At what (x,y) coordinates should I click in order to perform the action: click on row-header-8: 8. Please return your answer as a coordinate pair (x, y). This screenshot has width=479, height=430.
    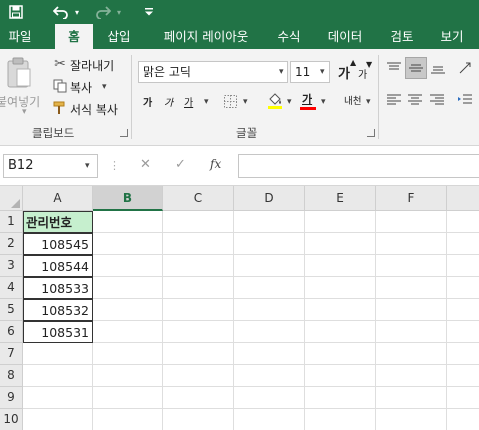
    Looking at the image, I should click on (11, 376).